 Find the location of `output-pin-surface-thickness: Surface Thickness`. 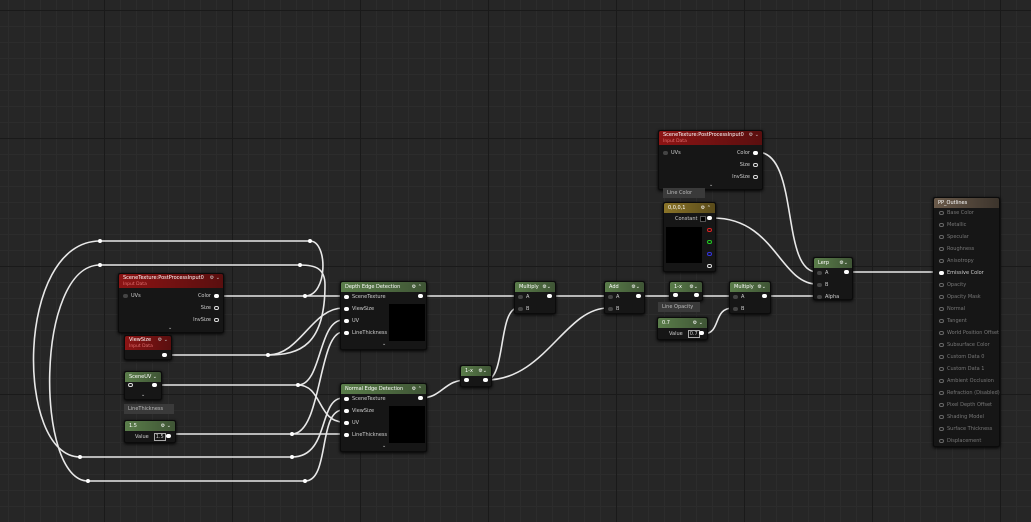

output-pin-surface-thickness: Surface Thickness is located at coordinates (965, 429).